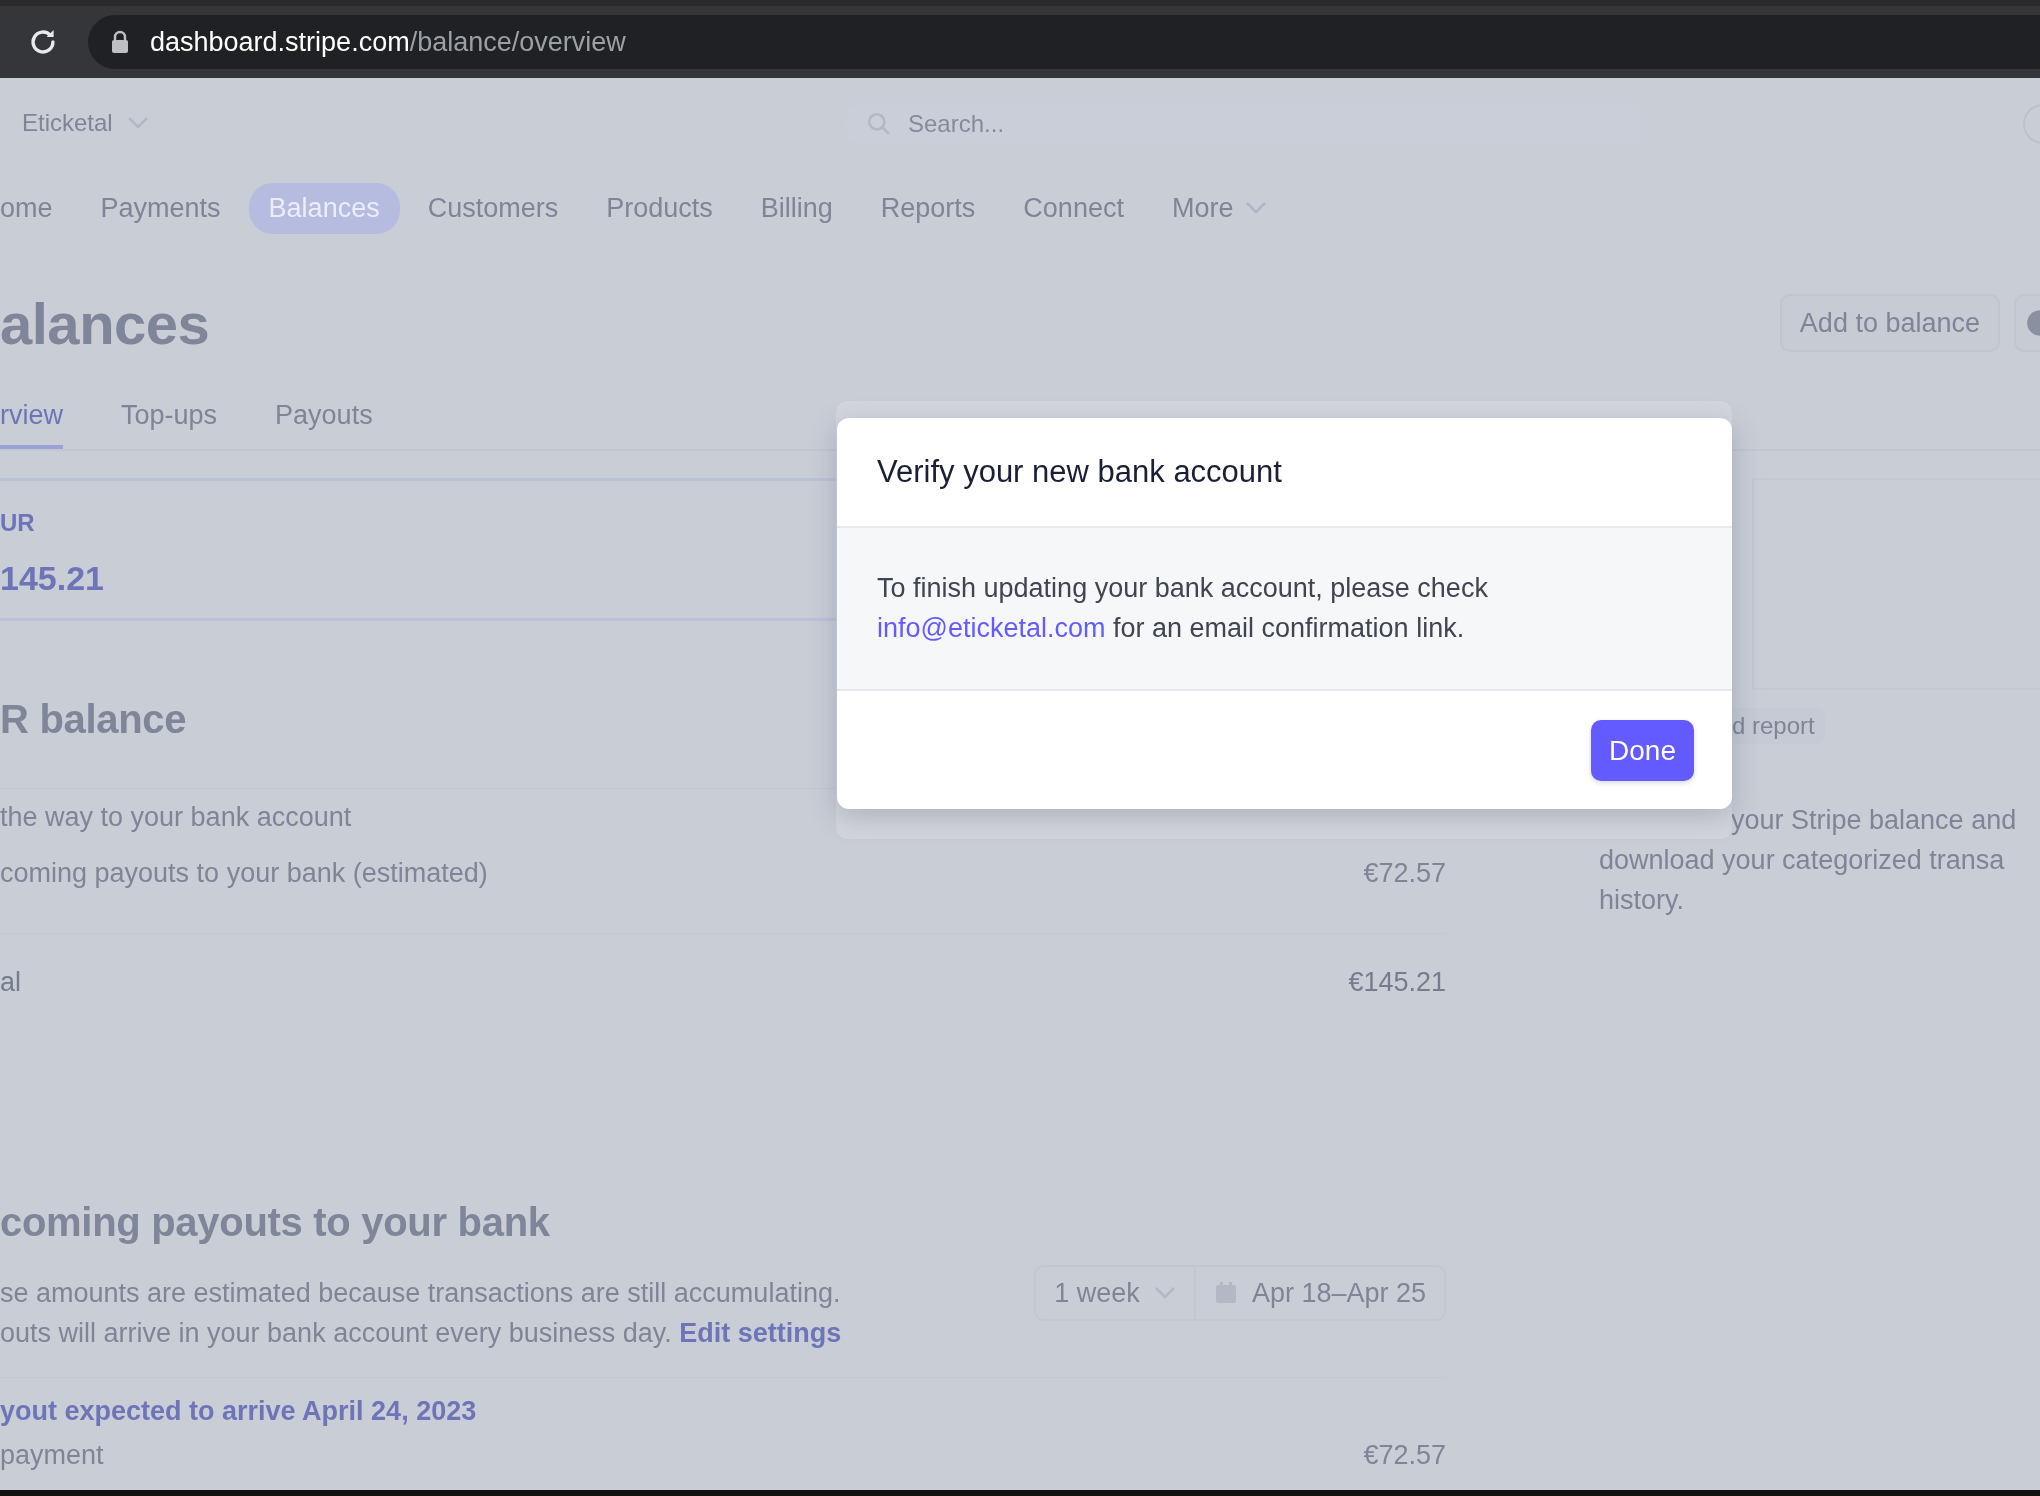  Describe the element at coordinates (1889, 323) in the screenshot. I see `add-to-balance-button: Add to balance` at that location.